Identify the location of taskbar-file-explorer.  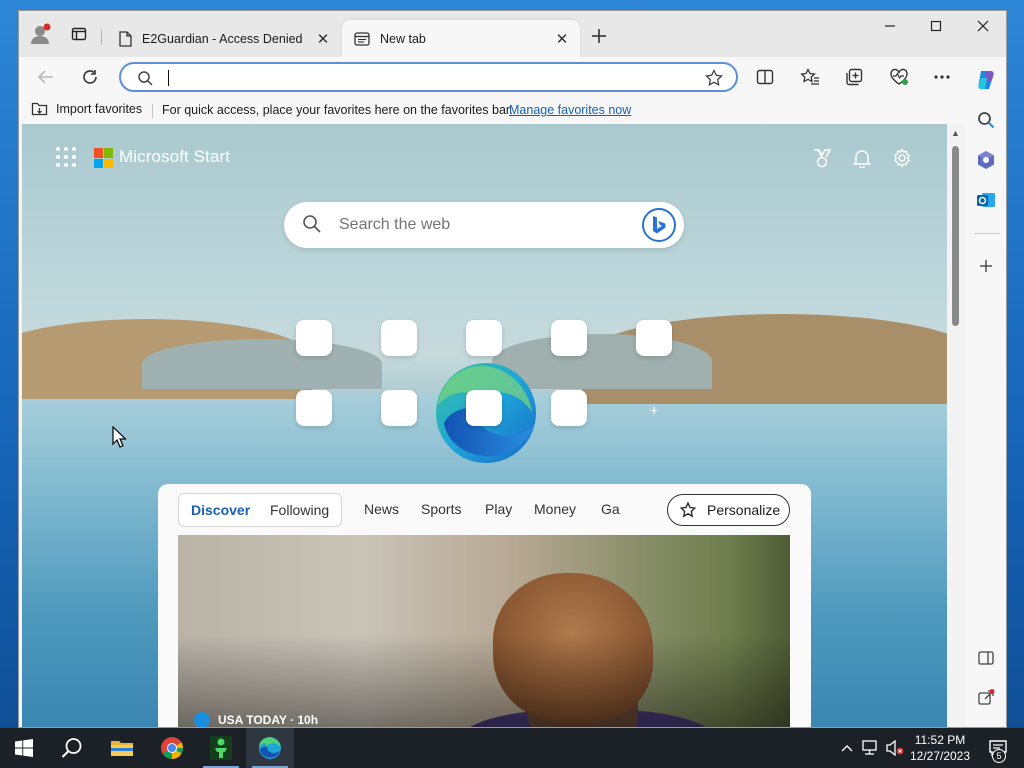
(122, 748).